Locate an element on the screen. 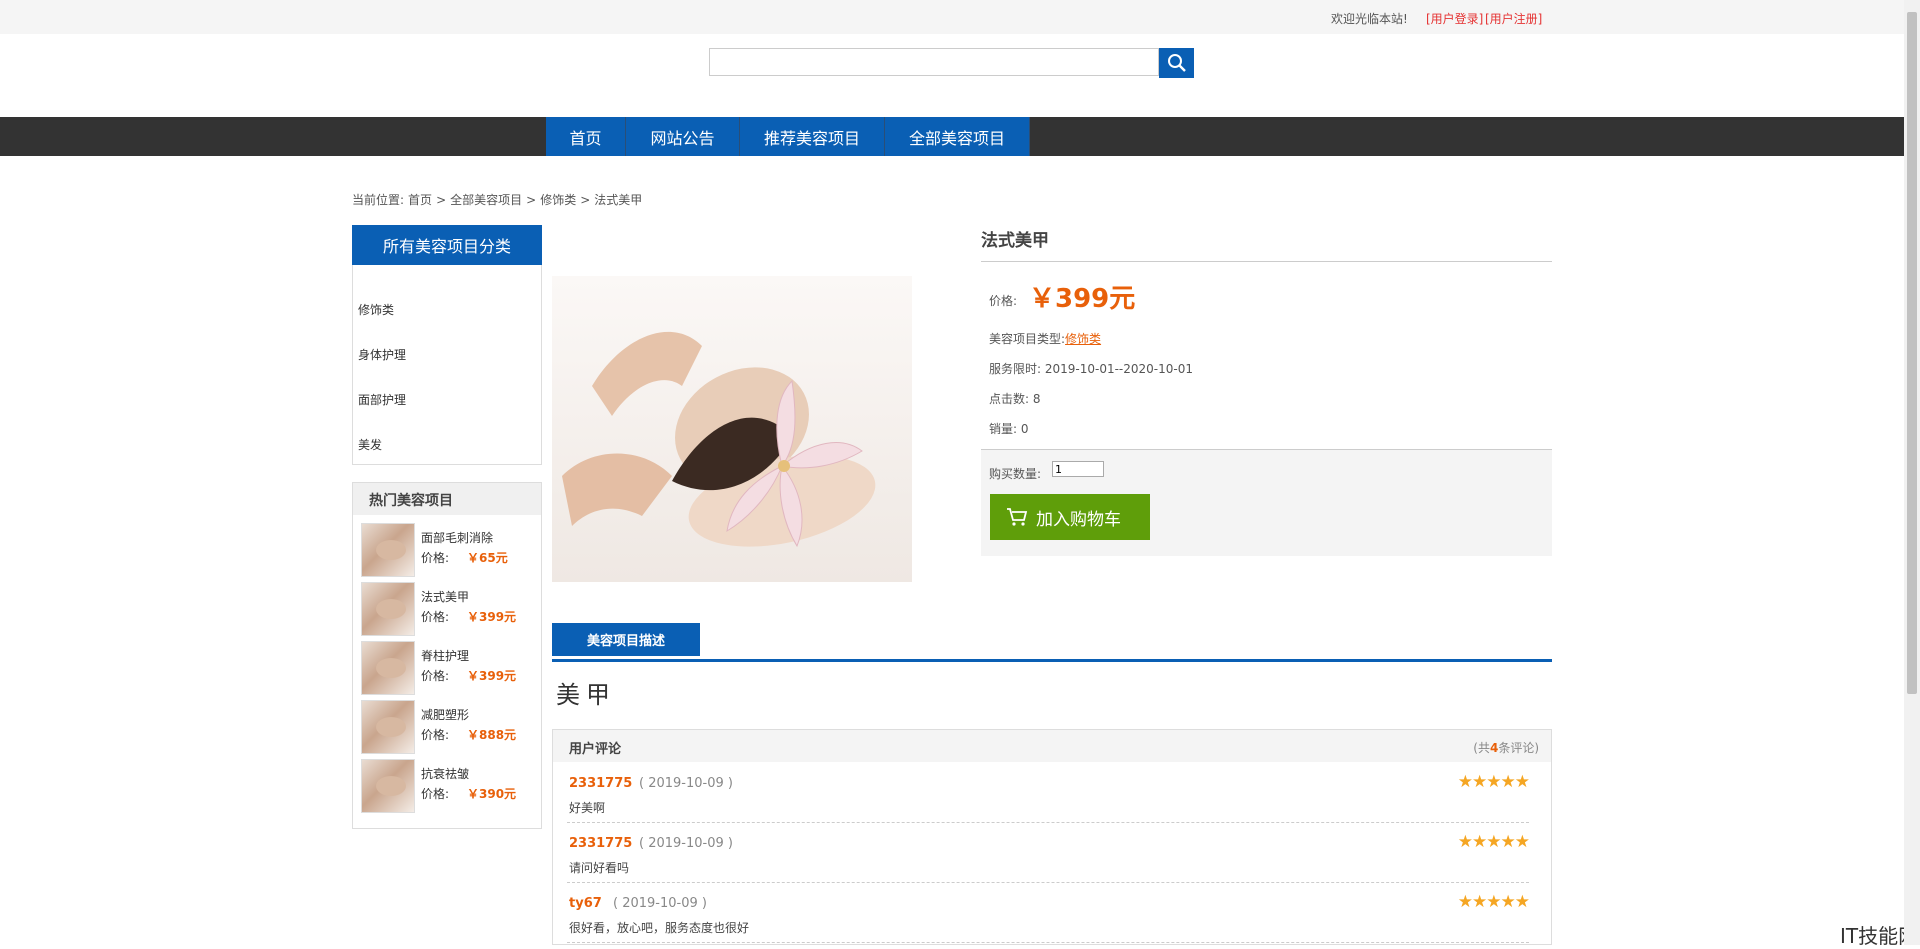  hot-item: 法式美甲 价格: ￥399元 is located at coordinates (450, 609).